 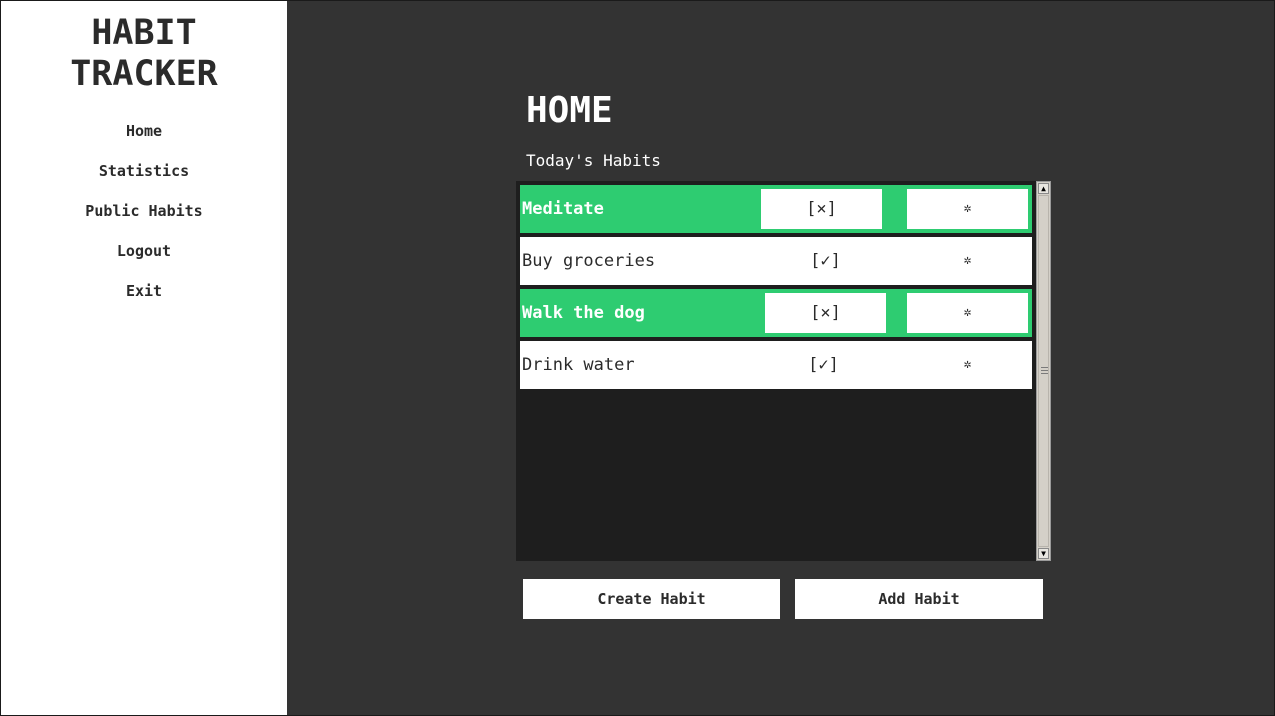 I want to click on habit-row: Walk the dog [×] ✲, so click(x=776, y=313).